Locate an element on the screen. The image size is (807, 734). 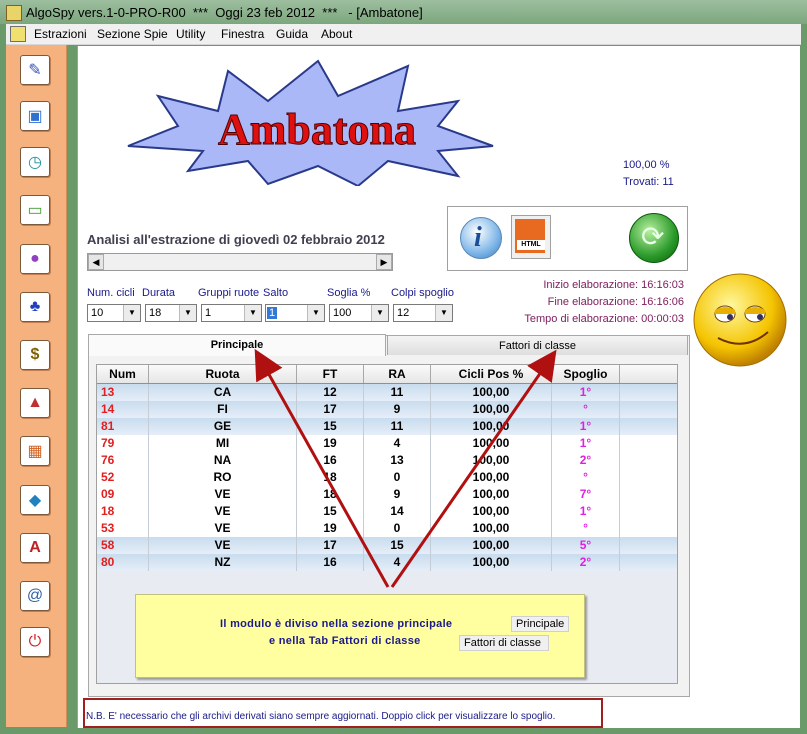
table-row: 81 GE 15 11 100,00 1° is located at coordinates (387, 426).